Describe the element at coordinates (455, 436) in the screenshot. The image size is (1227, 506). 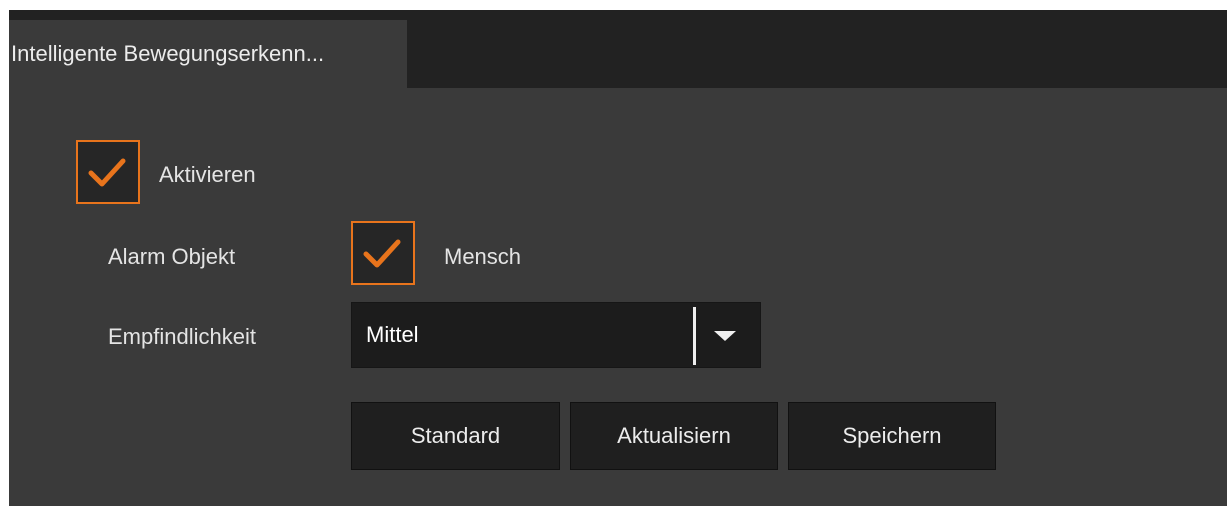
I see `standard-button: Standard` at that location.